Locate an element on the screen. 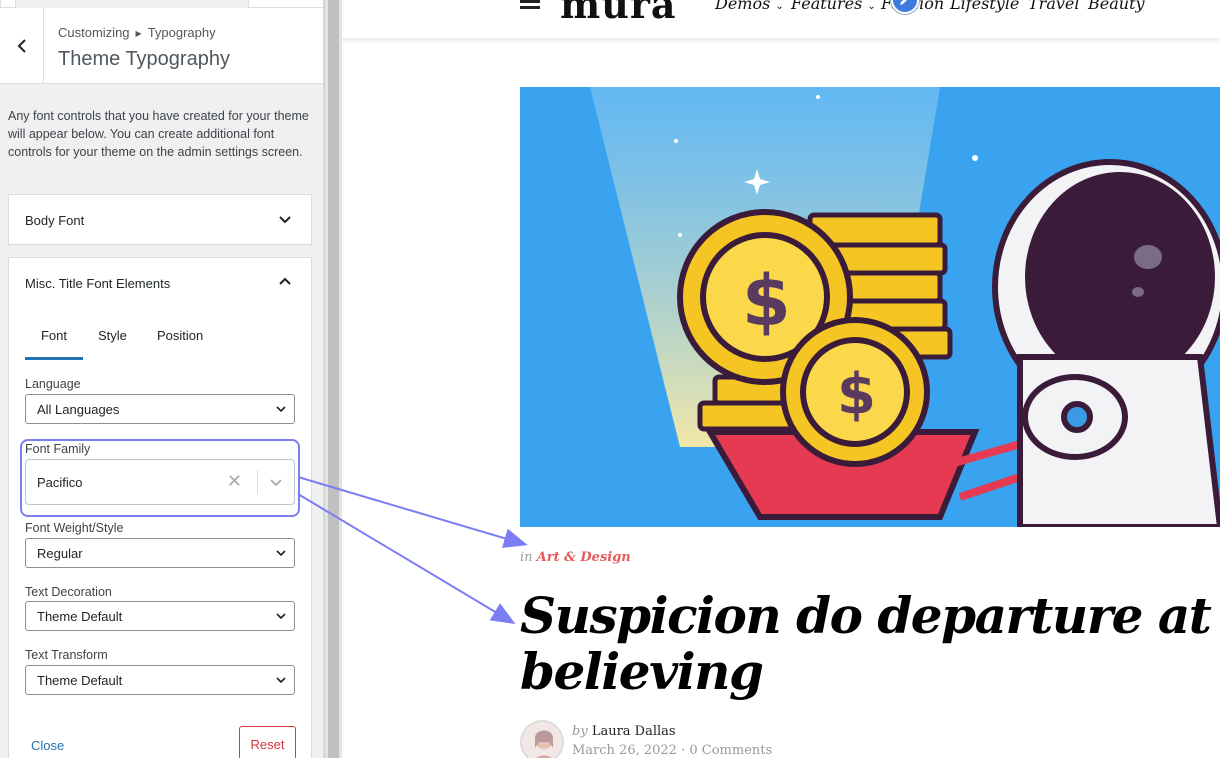 This screenshot has height=758, width=1220. chevron-up-icon is located at coordinates (285, 281).